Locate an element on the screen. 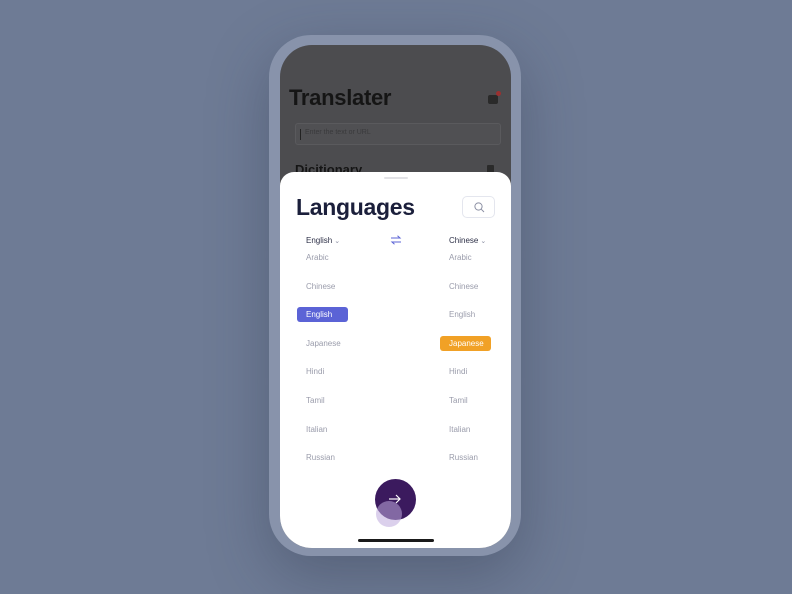 The image size is (792, 594). cart-icon is located at coordinates (493, 99).